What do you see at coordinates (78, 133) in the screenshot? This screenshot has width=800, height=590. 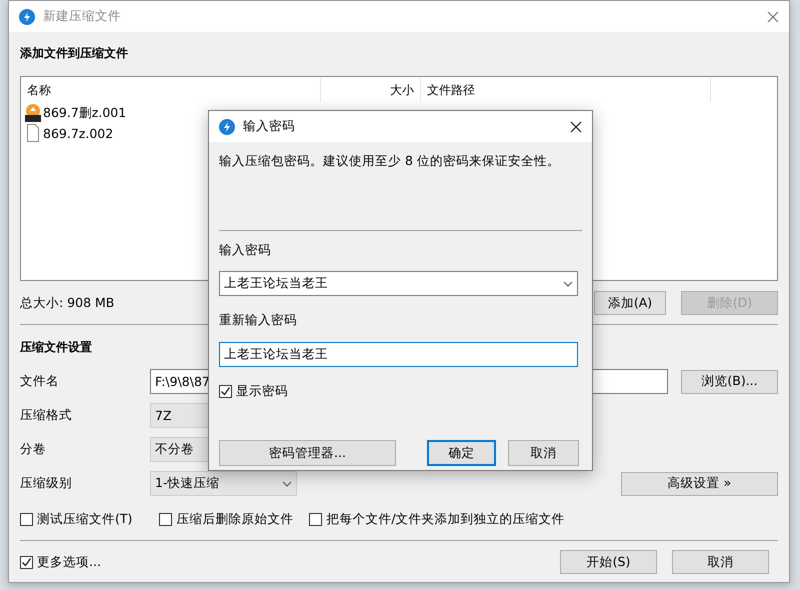 I see `file-name: 869.7z.002` at bounding box center [78, 133].